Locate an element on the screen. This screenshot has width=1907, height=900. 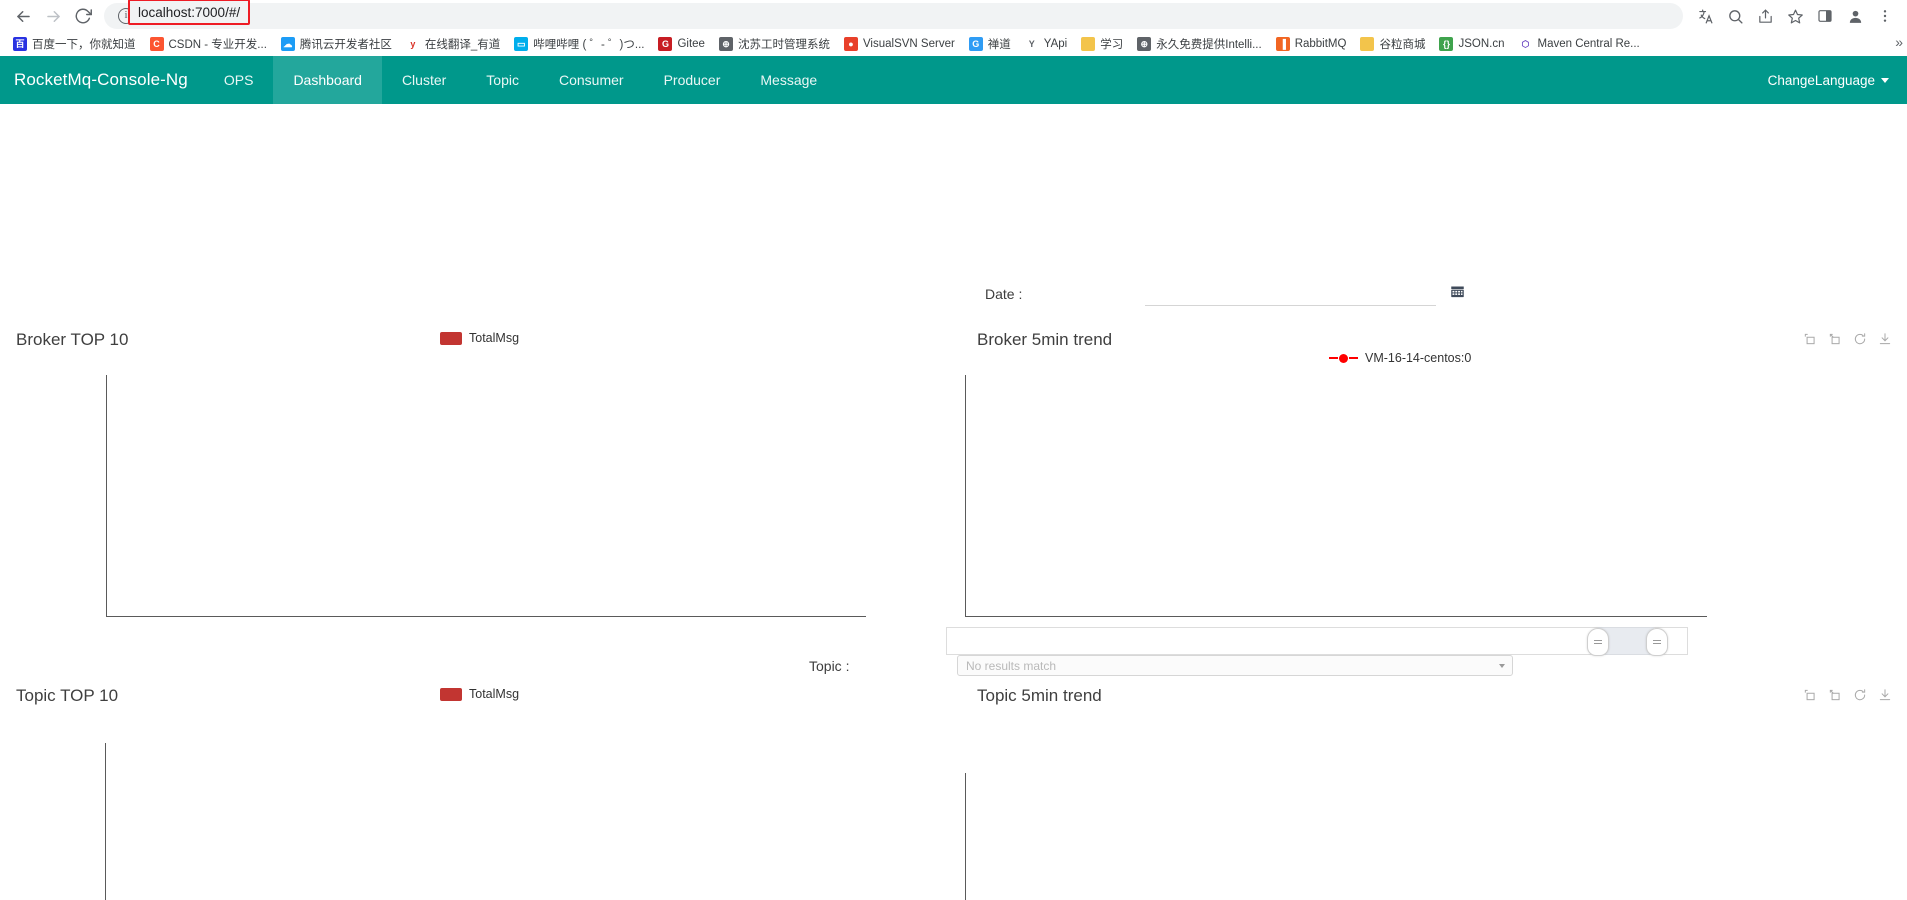
bookmark-item: ☁ 腾讯云开发者社区 is located at coordinates (336, 44).